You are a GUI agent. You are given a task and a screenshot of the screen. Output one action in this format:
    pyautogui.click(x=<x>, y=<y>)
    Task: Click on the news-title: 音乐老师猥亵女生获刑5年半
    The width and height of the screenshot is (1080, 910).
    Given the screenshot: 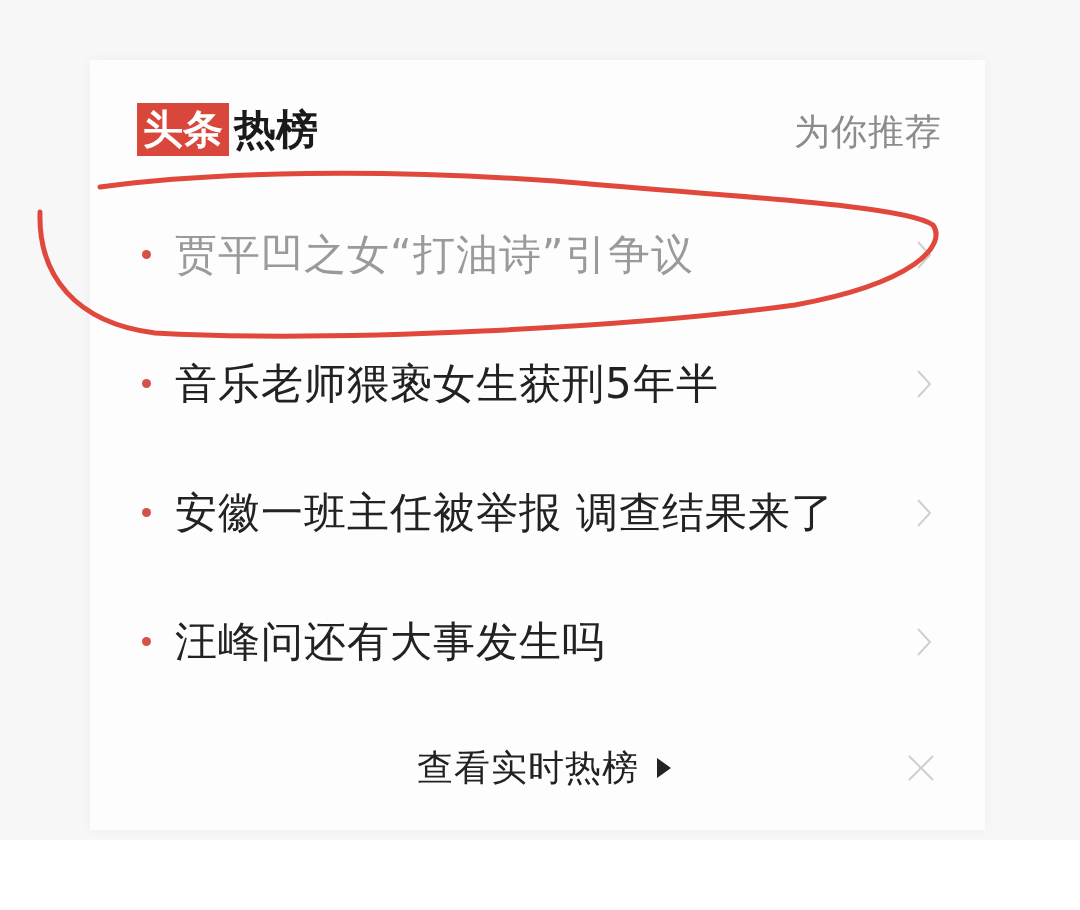 What is the action you would take?
    pyautogui.click(x=545, y=383)
    